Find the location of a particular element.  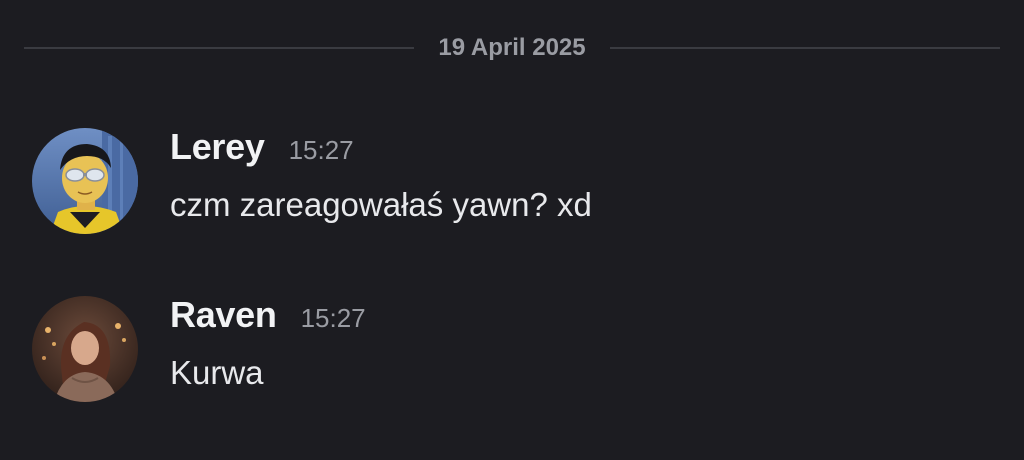

message-text: czm zareagowałaś yawn? xd is located at coordinates (381, 204).